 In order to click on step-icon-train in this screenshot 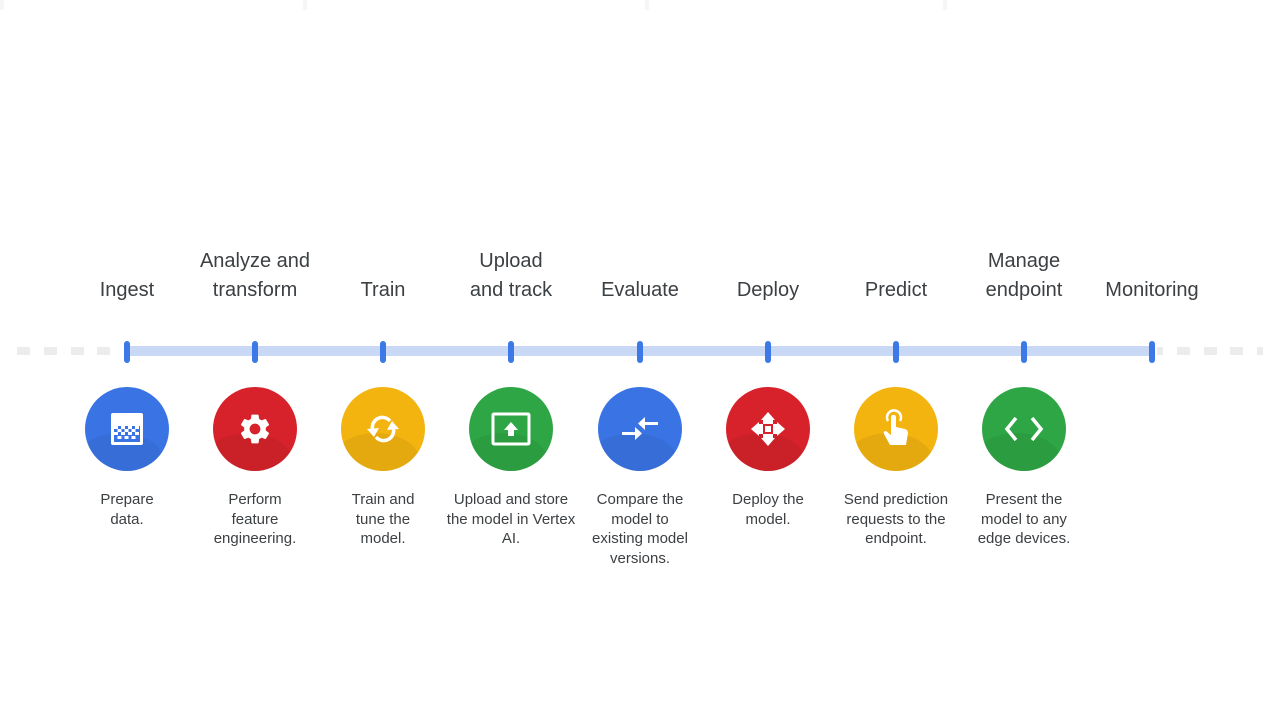, I will do `click(383, 429)`.